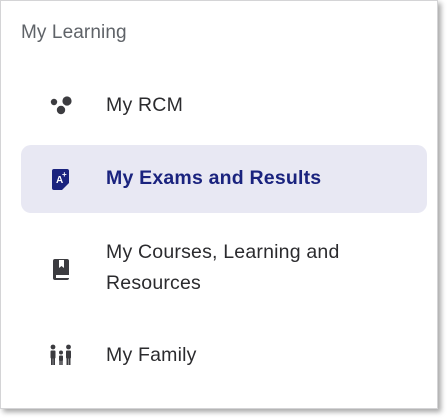 This screenshot has width=448, height=420. Describe the element at coordinates (61, 355) in the screenshot. I see `family-icon` at that location.